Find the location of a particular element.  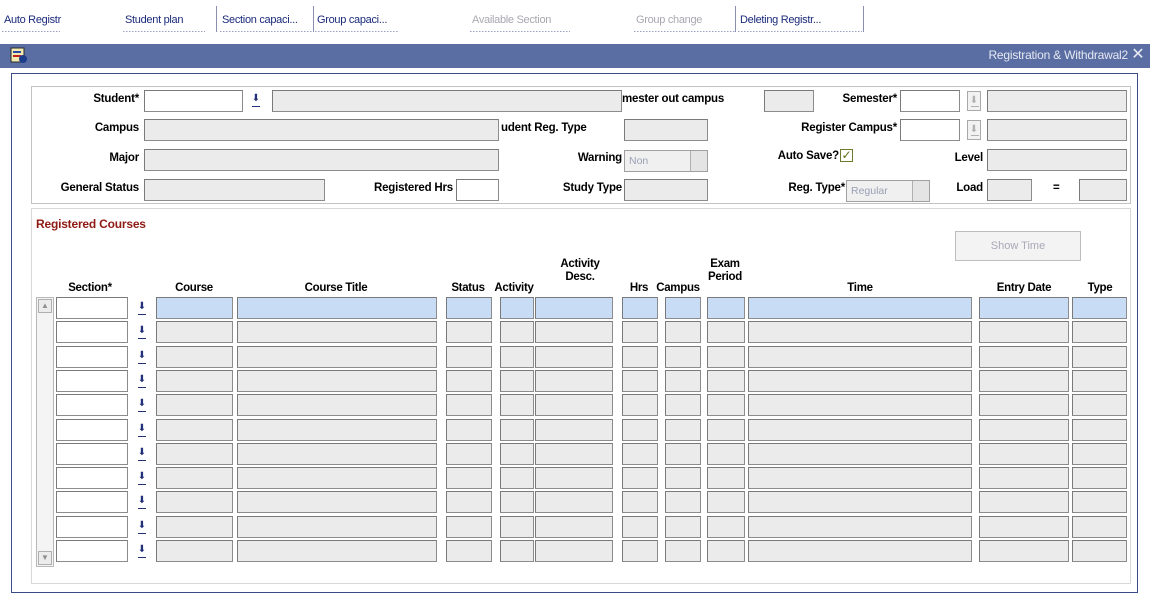

load-field is located at coordinates (1009, 190).